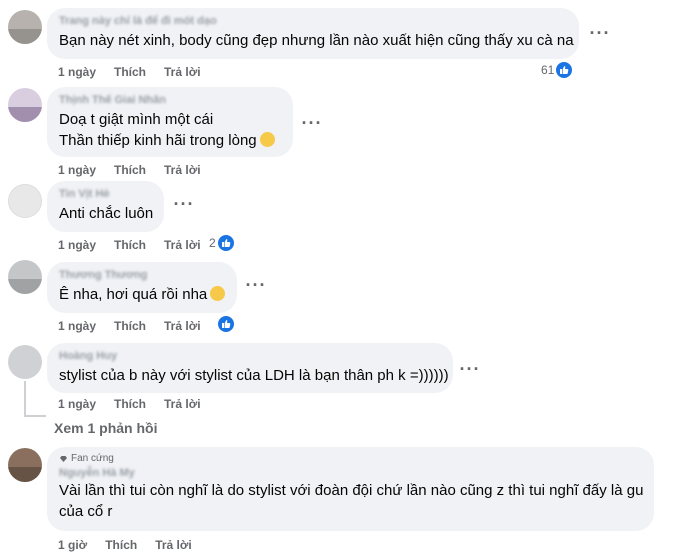 The width and height of the screenshot is (684, 553). I want to click on comment-text-line: Thần thiếp kinh hãi trong lòng, so click(158, 140).